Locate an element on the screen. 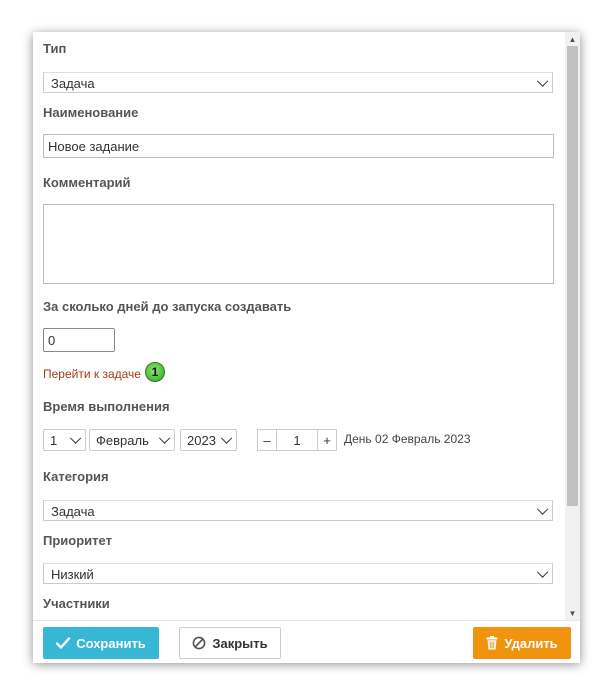 The width and height of the screenshot is (612, 694). year-select-value: 2023 is located at coordinates (201, 440).